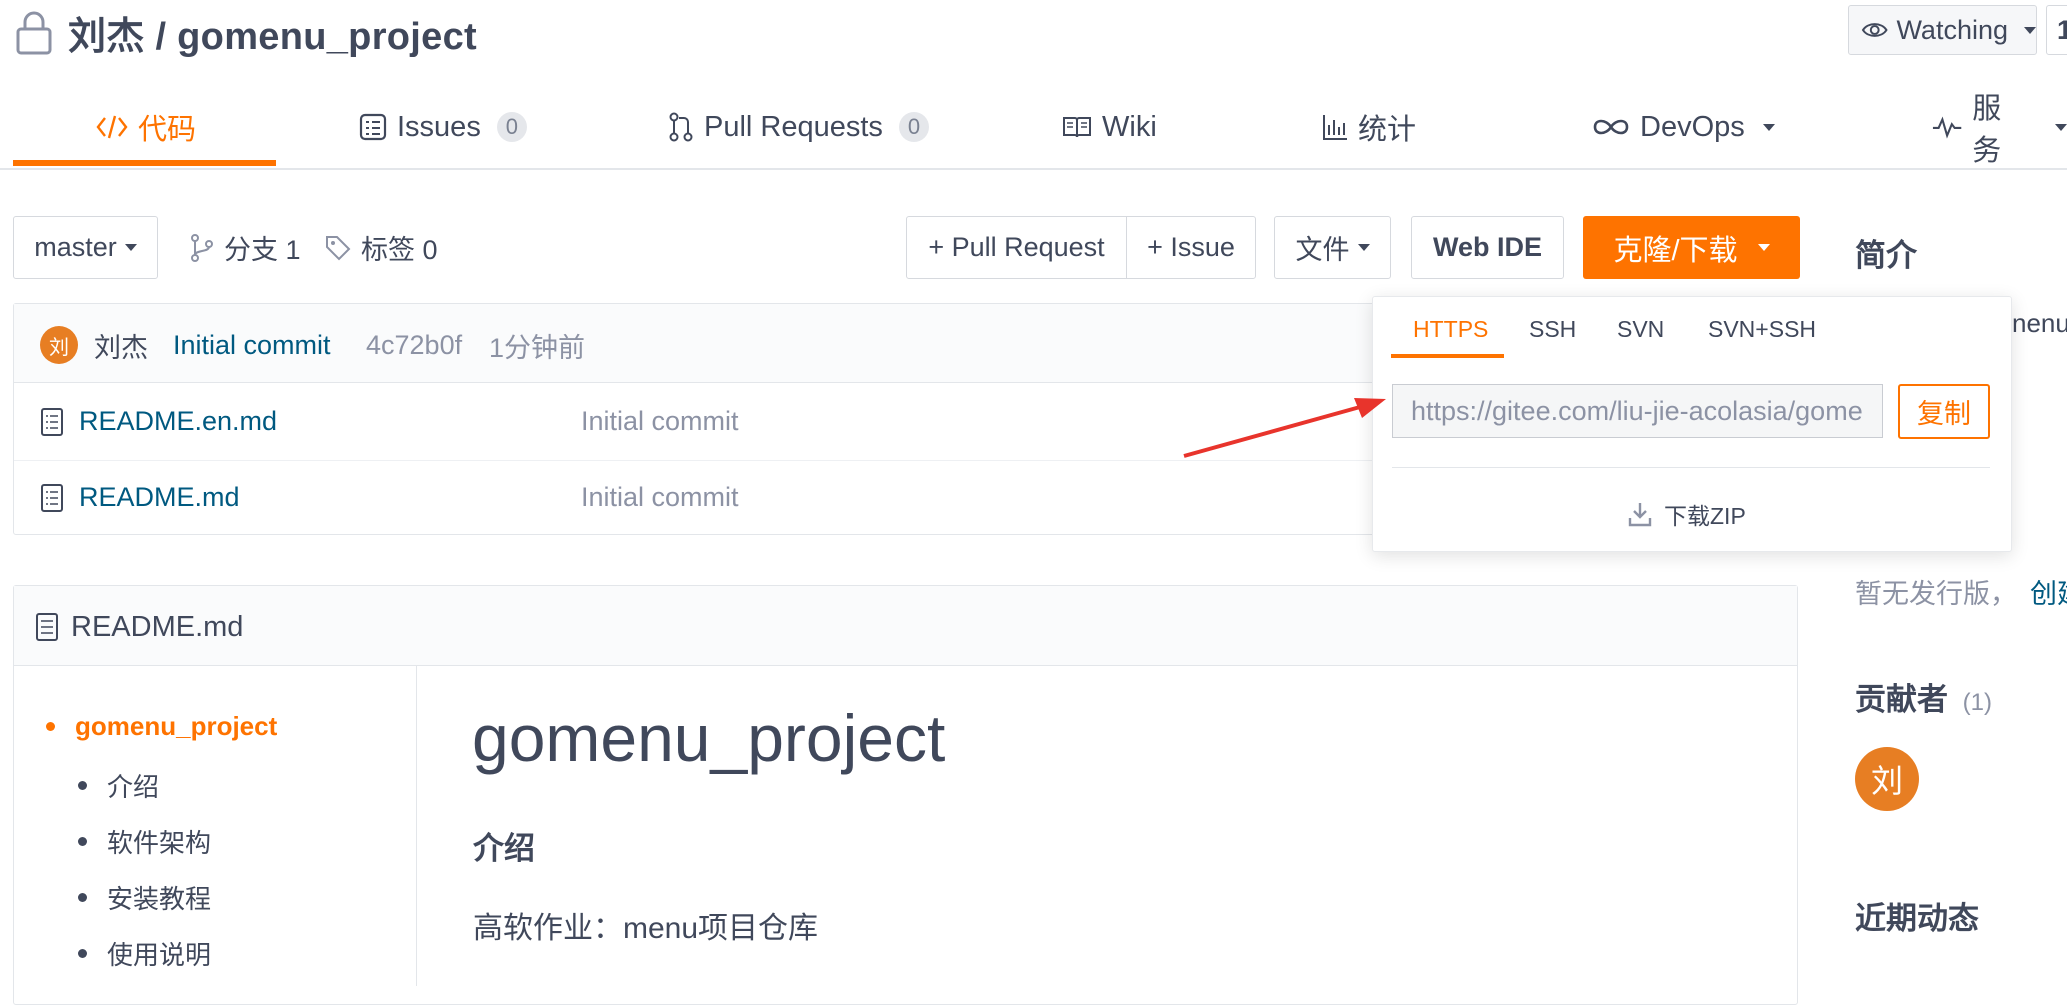 This screenshot has width=2067, height=1005. What do you see at coordinates (399, 250) in the screenshot?
I see `tags-count: 标签 0` at bounding box center [399, 250].